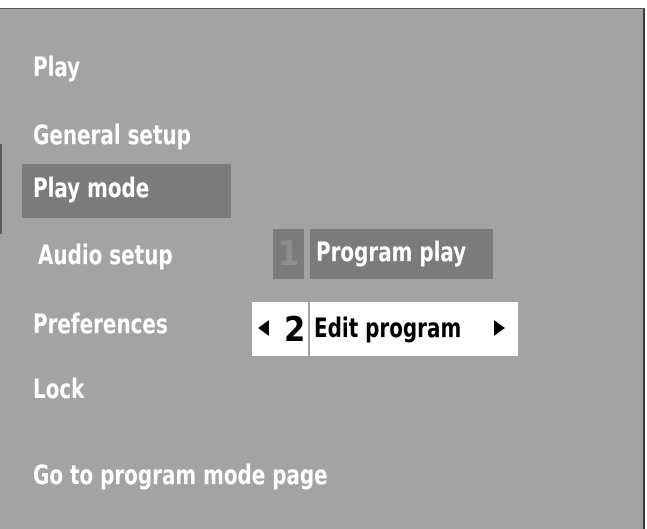  What do you see at coordinates (100, 324) in the screenshot?
I see `menu-item-preferences: Preferences` at bounding box center [100, 324].